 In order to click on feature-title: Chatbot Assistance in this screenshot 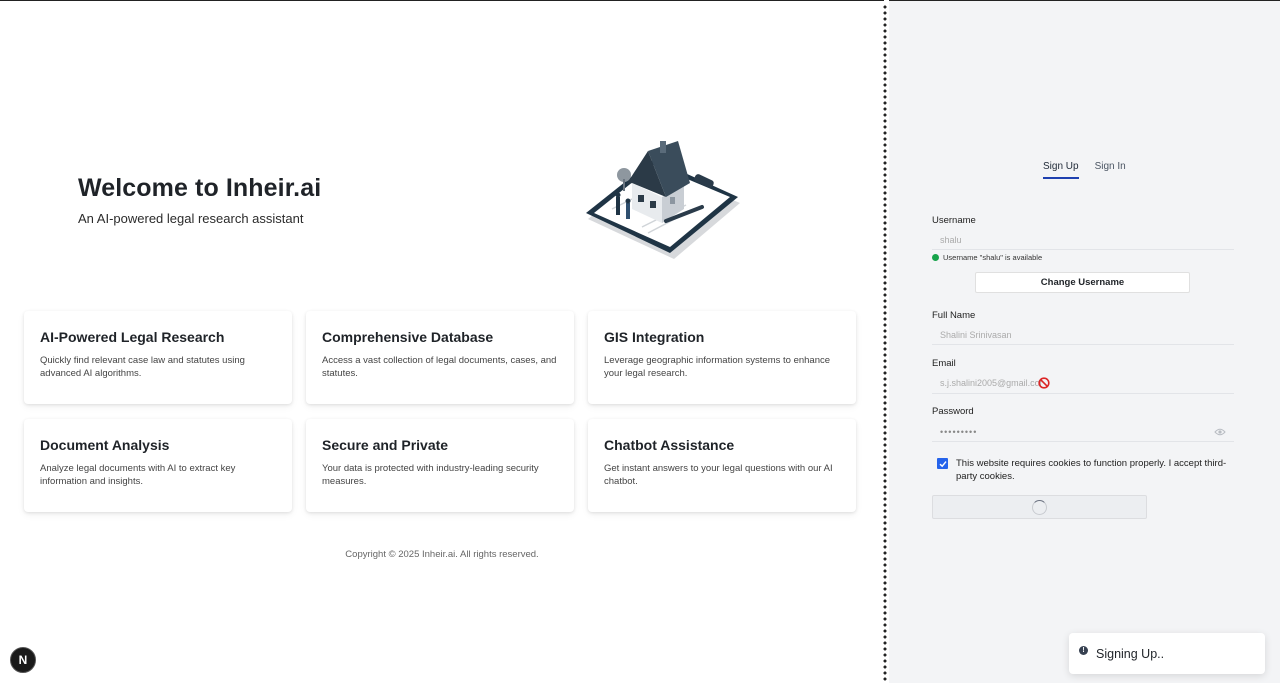, I will do `click(669, 445)`.